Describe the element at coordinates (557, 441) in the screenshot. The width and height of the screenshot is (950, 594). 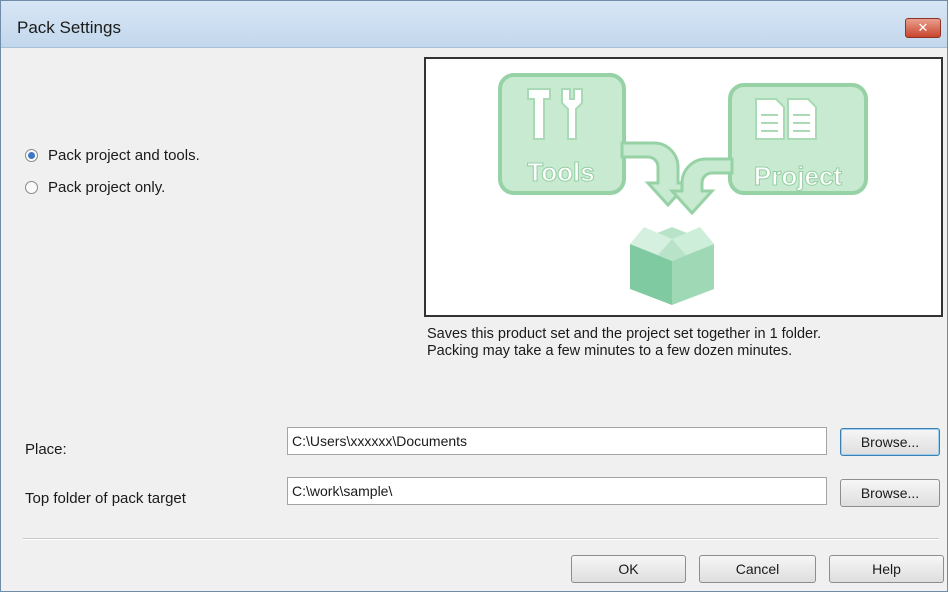
I see `place-input` at that location.